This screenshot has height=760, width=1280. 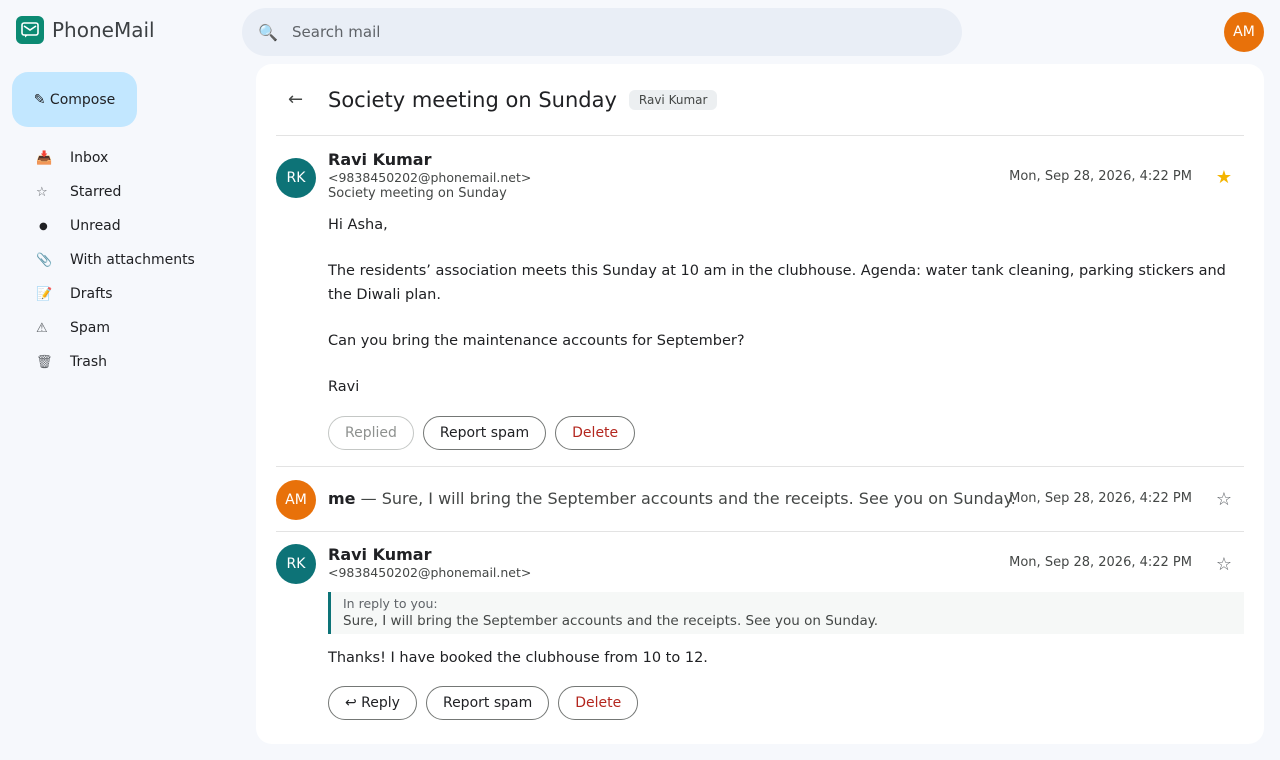 I want to click on sidebar-item-label: Starred, so click(x=96, y=192).